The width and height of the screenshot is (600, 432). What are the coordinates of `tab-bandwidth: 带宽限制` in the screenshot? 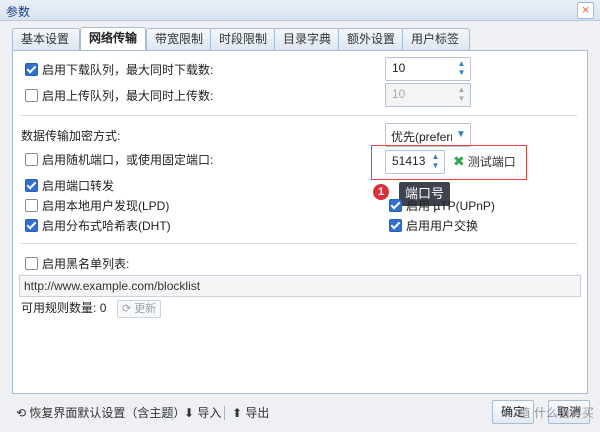 It's located at (180, 39).